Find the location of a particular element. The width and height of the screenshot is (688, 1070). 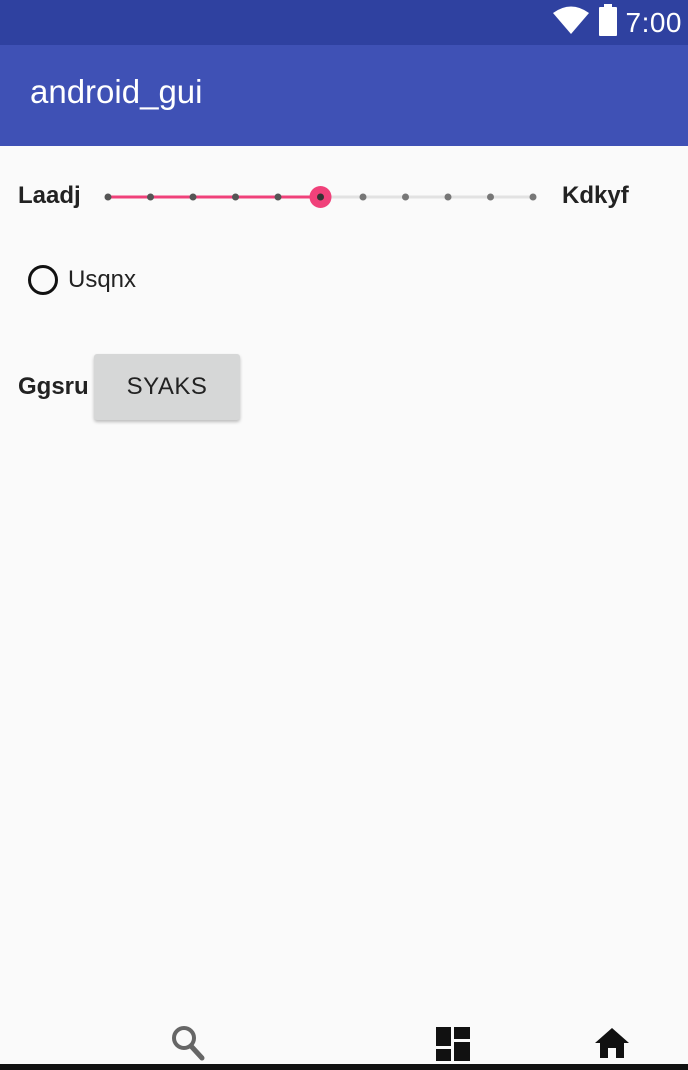

app-title: android_gui is located at coordinates (116, 91).